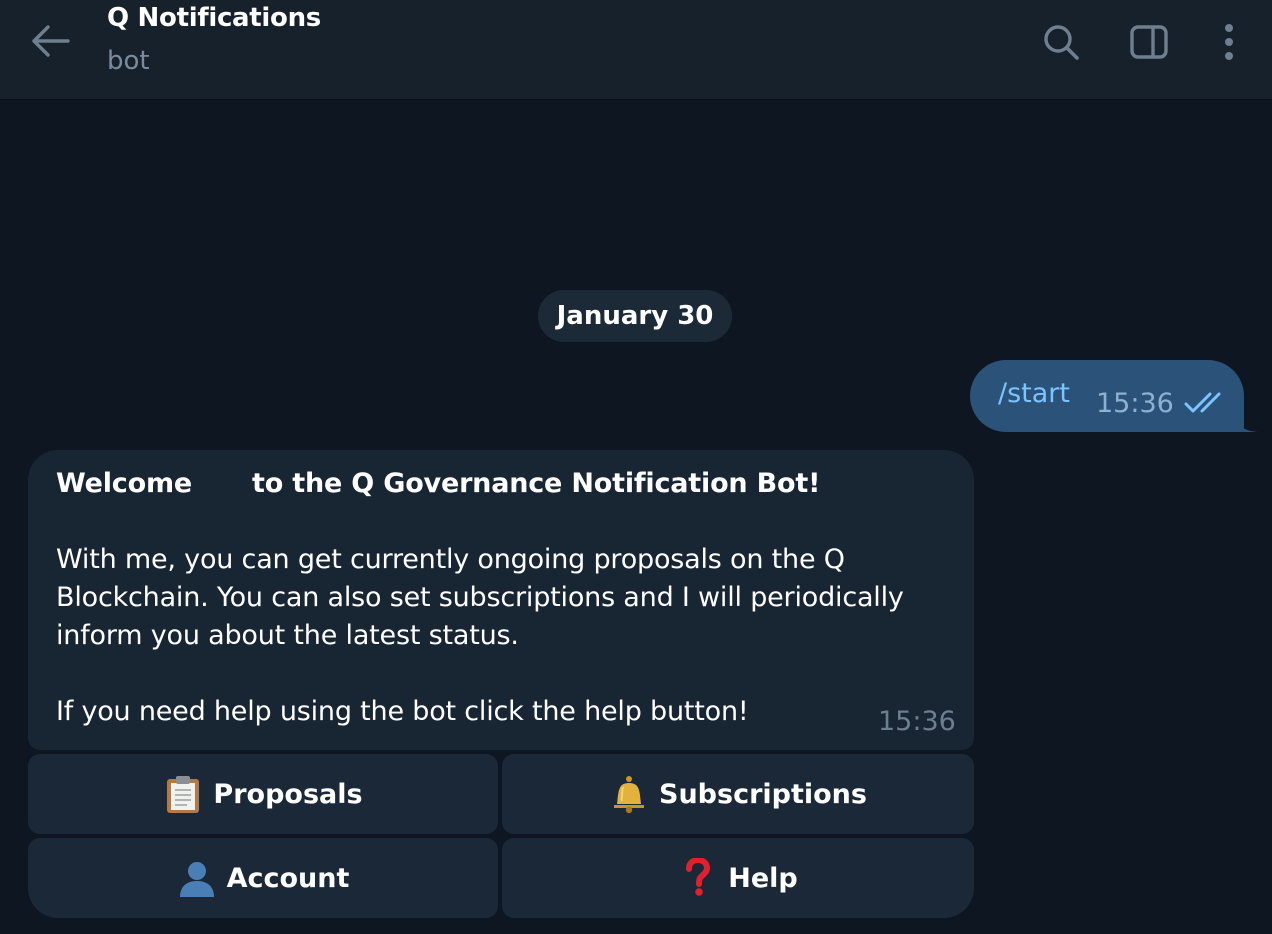 This screenshot has width=1272, height=934. I want to click on subscriptions-button: Subscriptions, so click(738, 794).